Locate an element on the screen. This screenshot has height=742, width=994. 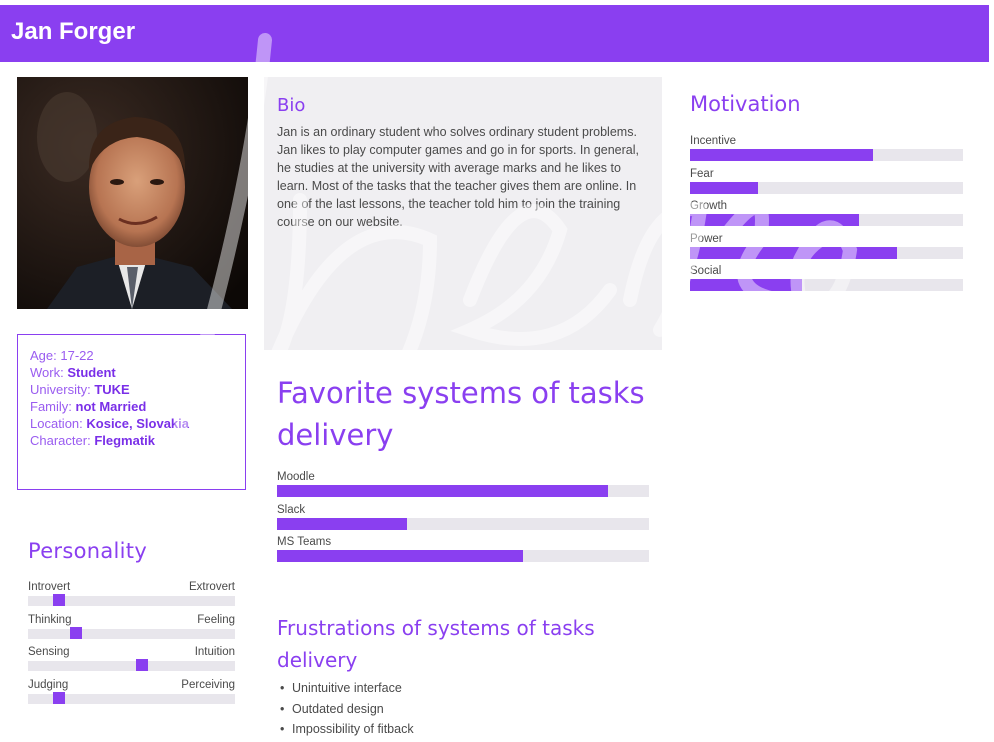
trait-sensing-intuition: Sensing Intuition is located at coordinates (131, 658).